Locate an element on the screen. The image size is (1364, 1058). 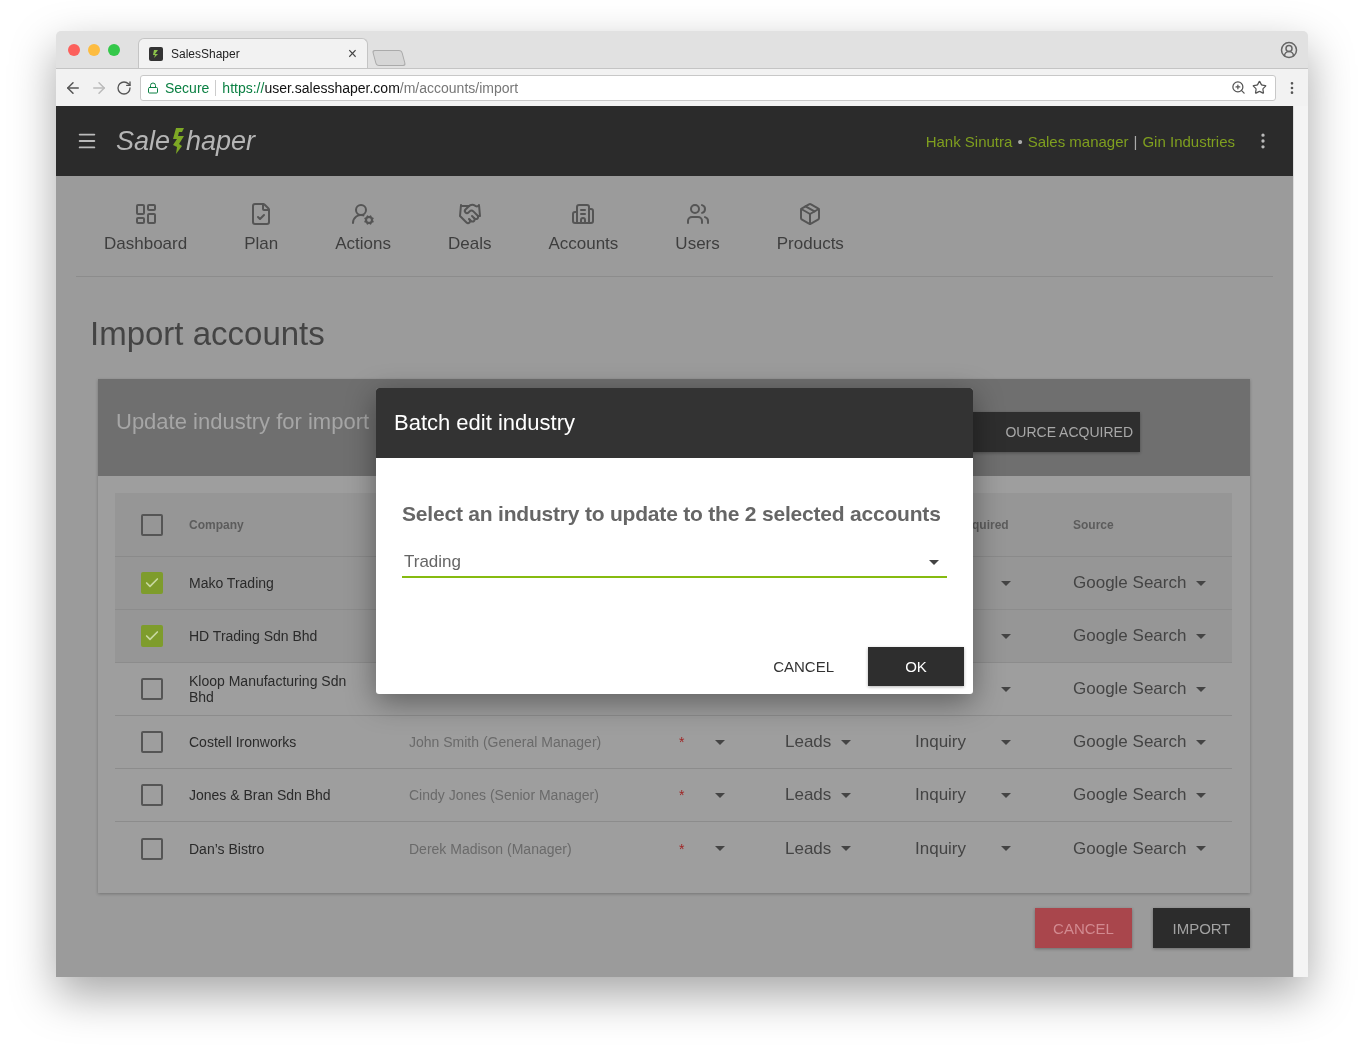
building-icon is located at coordinates (583, 214).